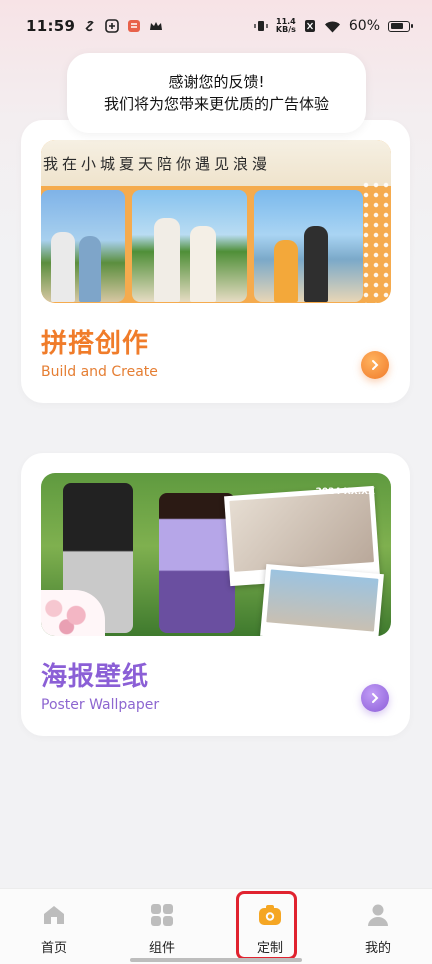  Describe the element at coordinates (53, 948) in the screenshot. I see `nav-label: 首页` at that location.